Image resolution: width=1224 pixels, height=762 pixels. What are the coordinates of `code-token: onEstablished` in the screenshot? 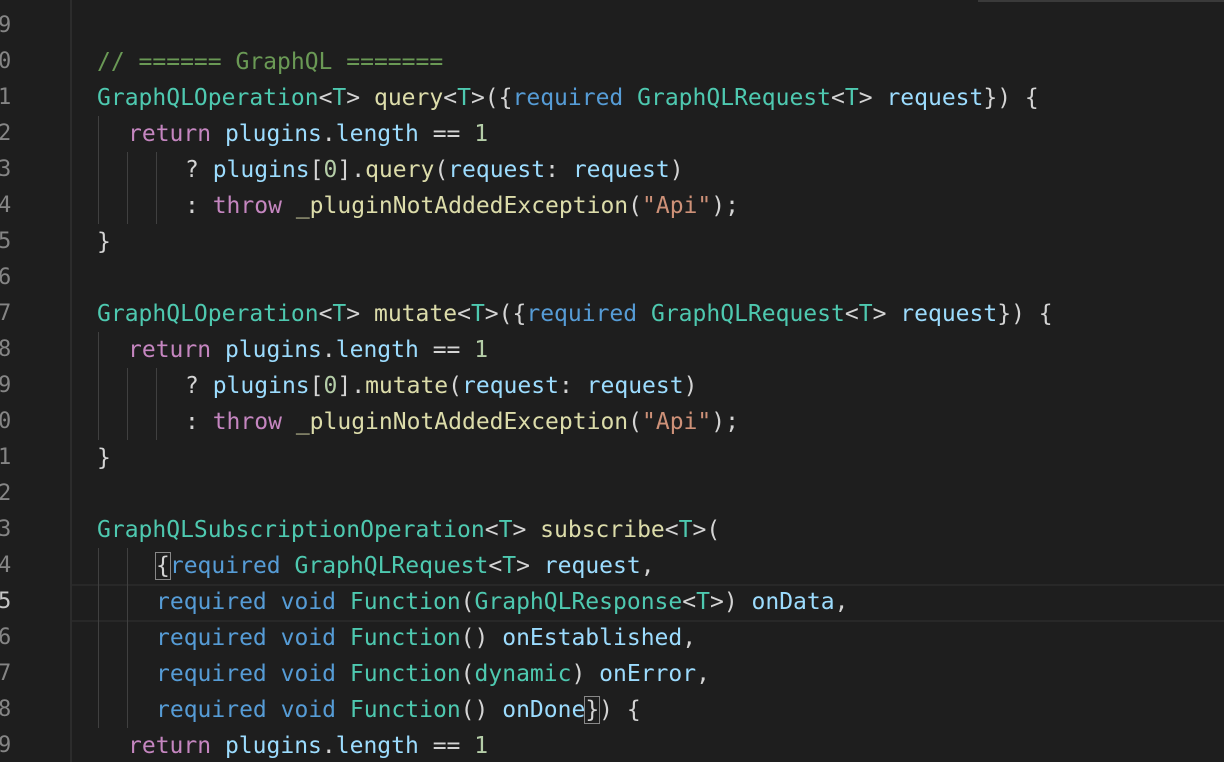 It's located at (592, 638).